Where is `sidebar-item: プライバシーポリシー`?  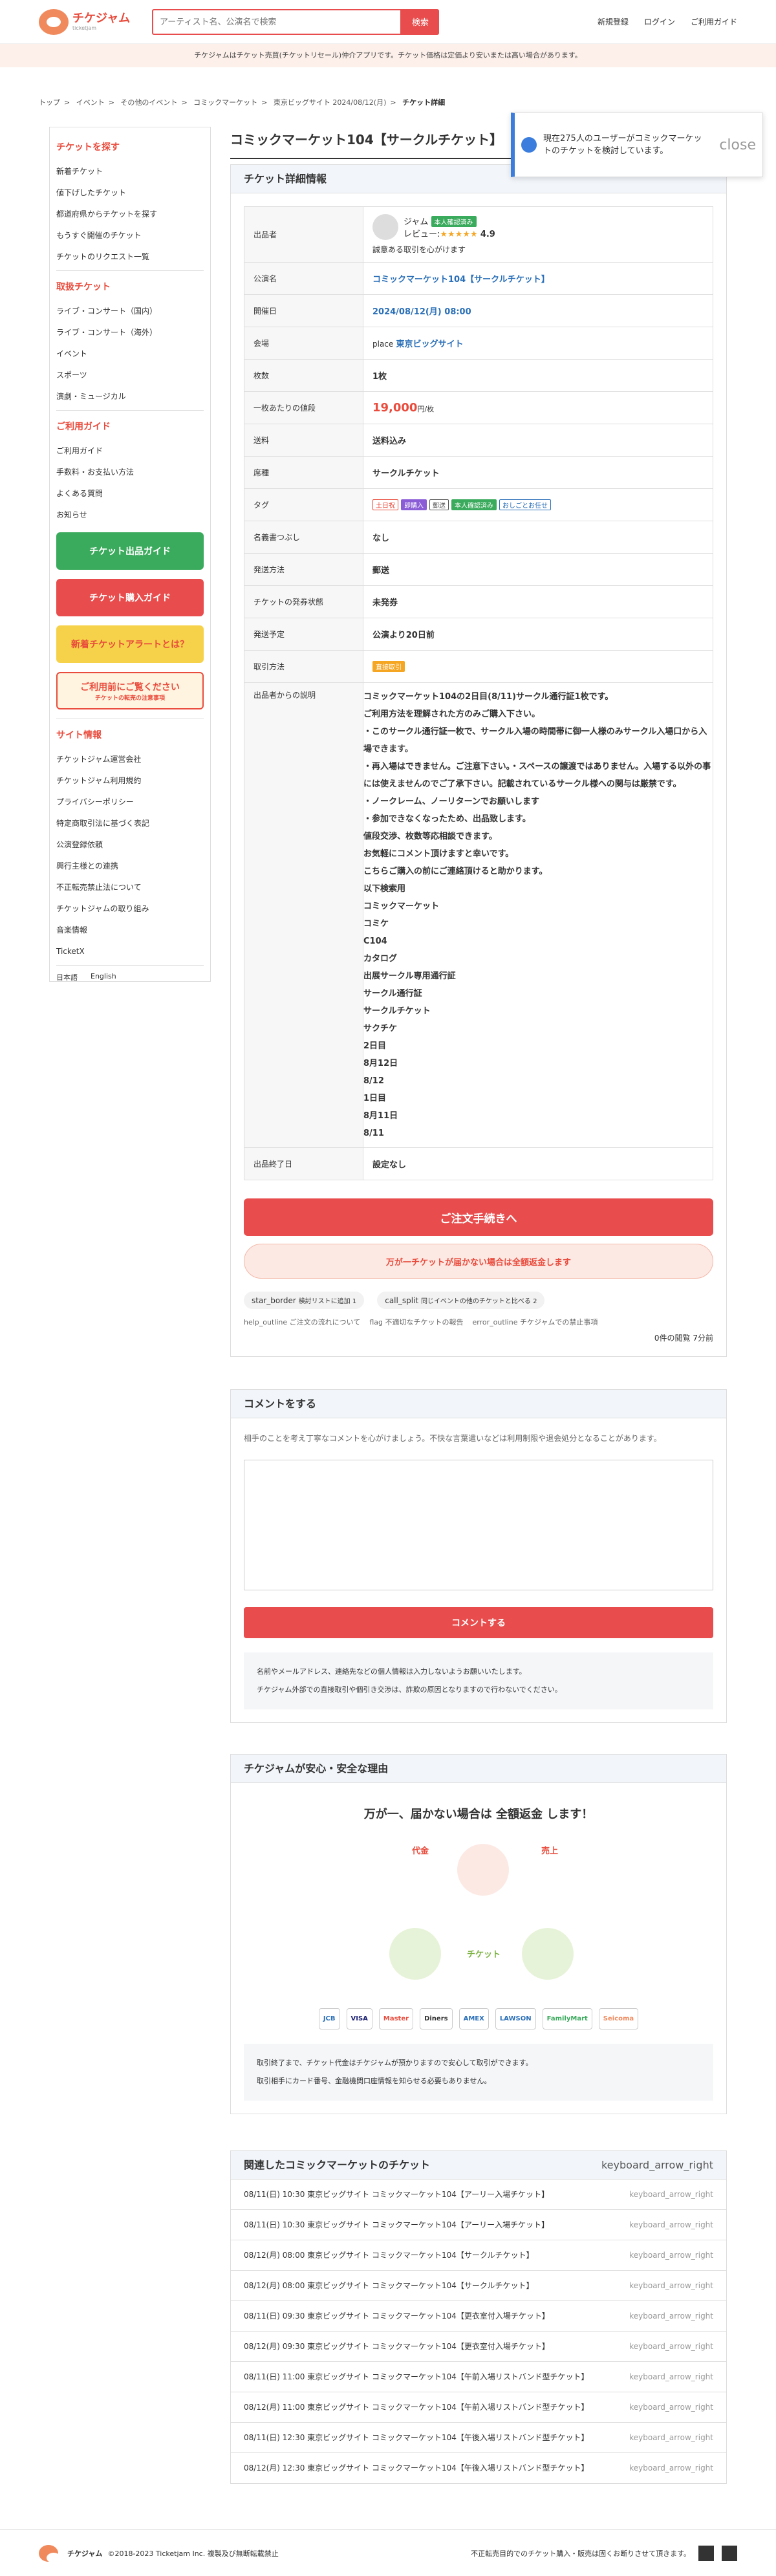
sidebar-item: プライバシーポリシー is located at coordinates (130, 802).